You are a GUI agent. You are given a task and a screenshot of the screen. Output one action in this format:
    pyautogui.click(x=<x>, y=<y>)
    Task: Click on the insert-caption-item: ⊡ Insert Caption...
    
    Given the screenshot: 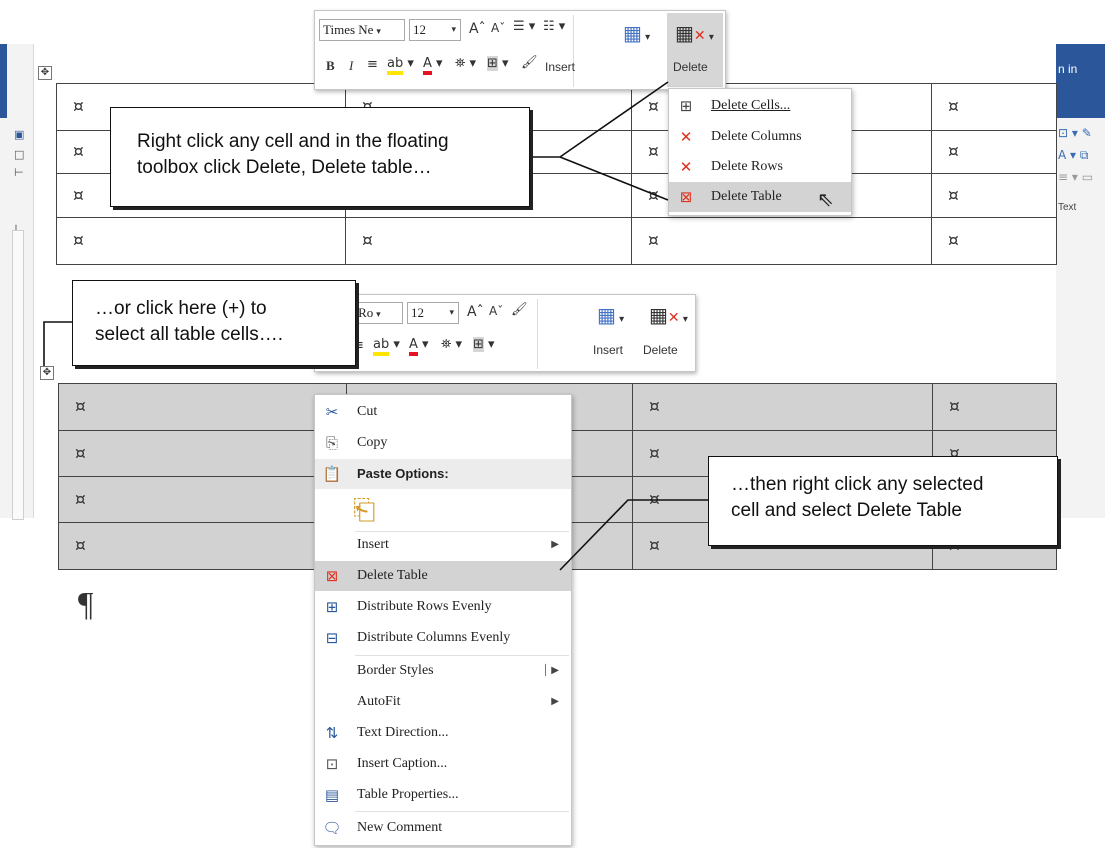 What is the action you would take?
    pyautogui.click(x=443, y=764)
    